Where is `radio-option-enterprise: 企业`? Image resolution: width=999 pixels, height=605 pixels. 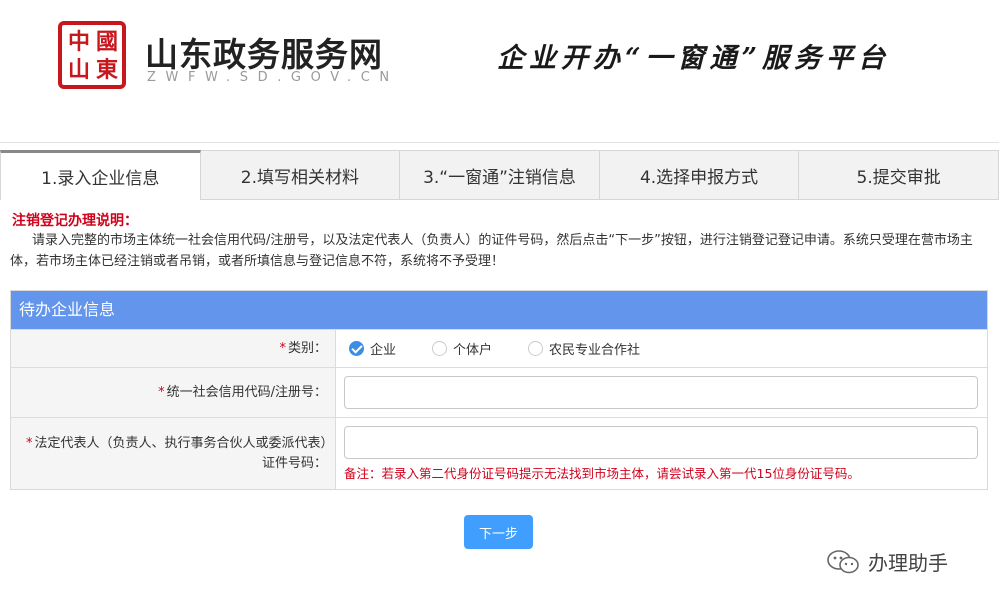 radio-option-enterprise: 企业 is located at coordinates (372, 348).